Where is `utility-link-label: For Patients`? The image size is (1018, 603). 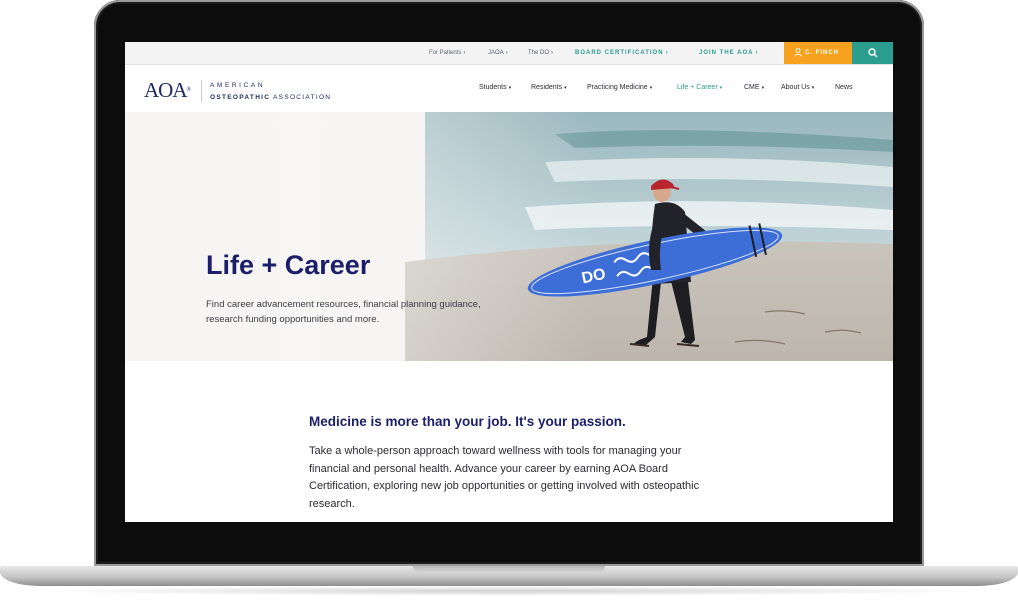
utility-link-label: For Patients is located at coordinates (445, 53).